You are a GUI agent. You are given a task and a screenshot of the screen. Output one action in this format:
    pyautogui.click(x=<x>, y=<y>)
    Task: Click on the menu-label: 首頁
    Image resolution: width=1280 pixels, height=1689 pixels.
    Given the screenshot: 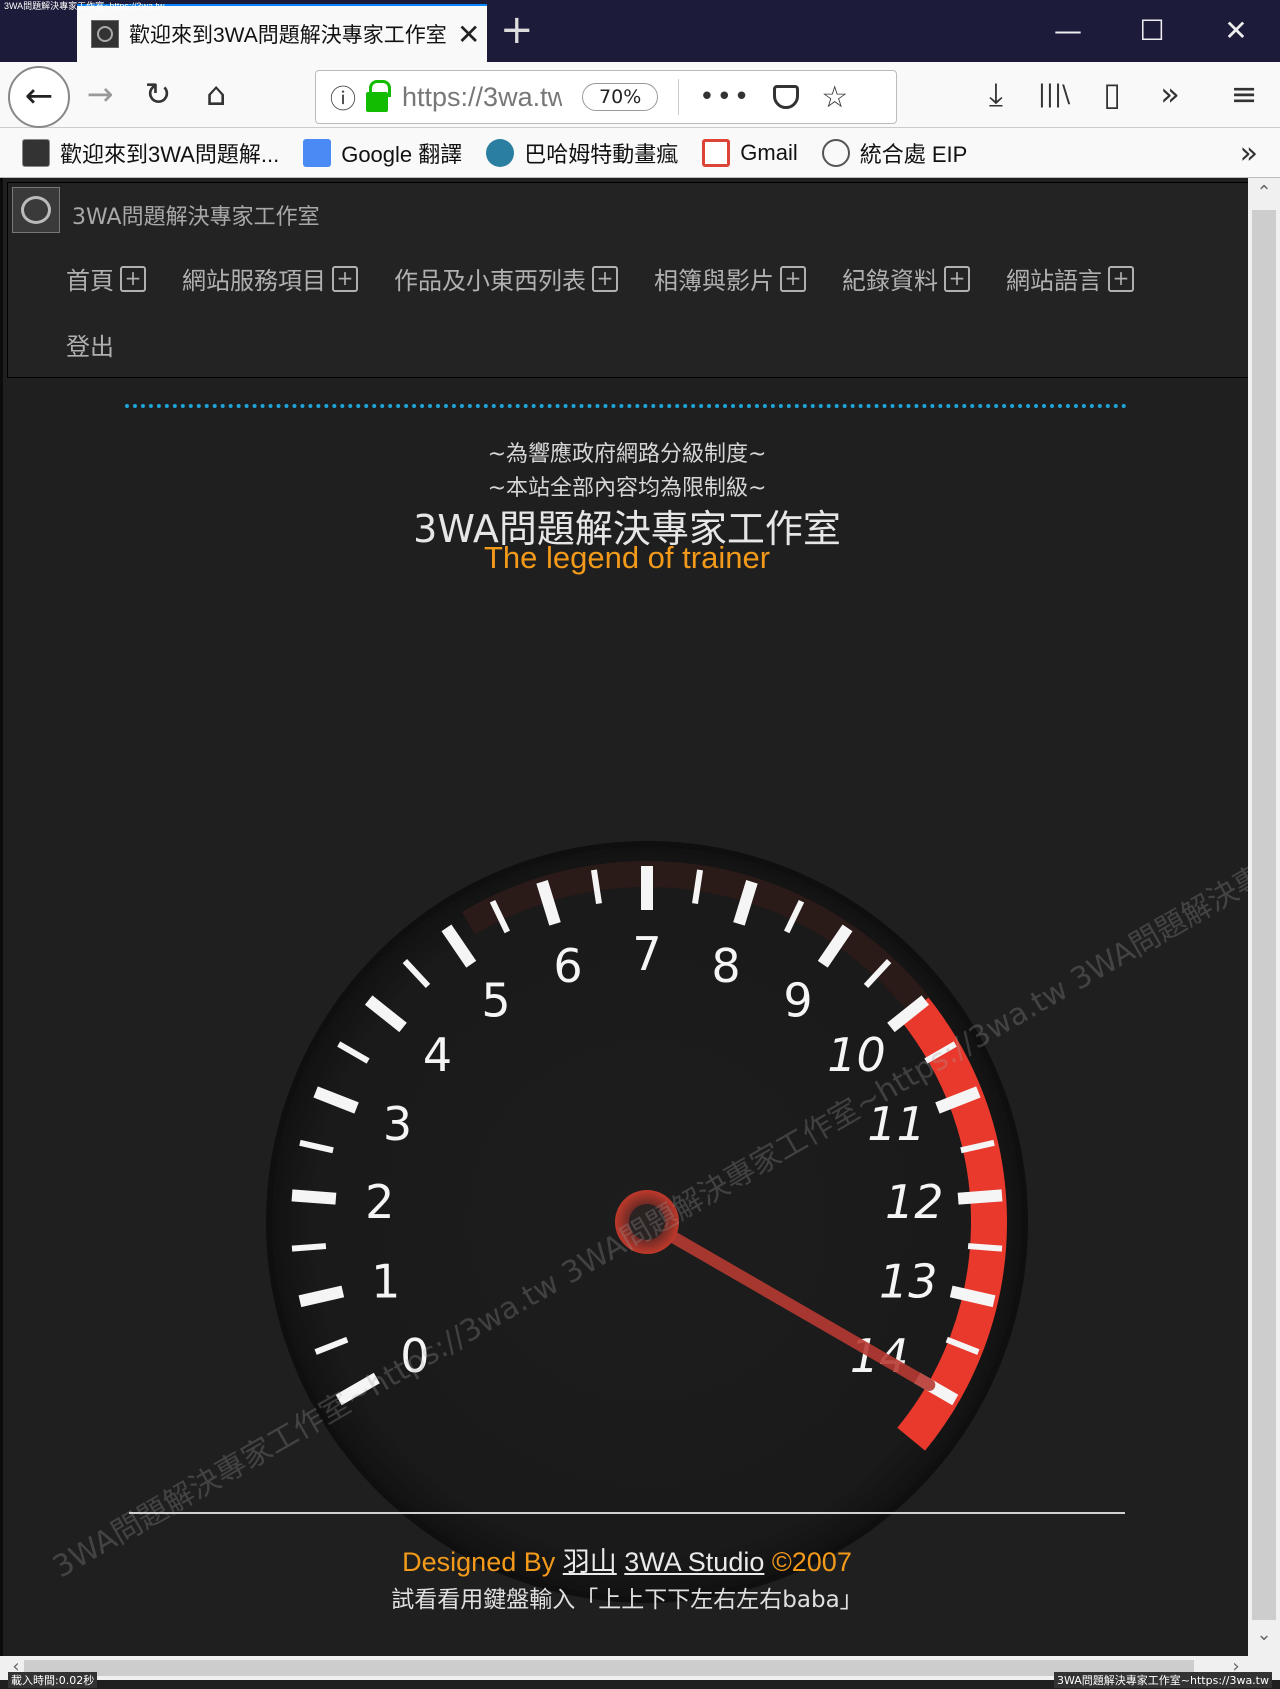 What is the action you would take?
    pyautogui.click(x=90, y=281)
    